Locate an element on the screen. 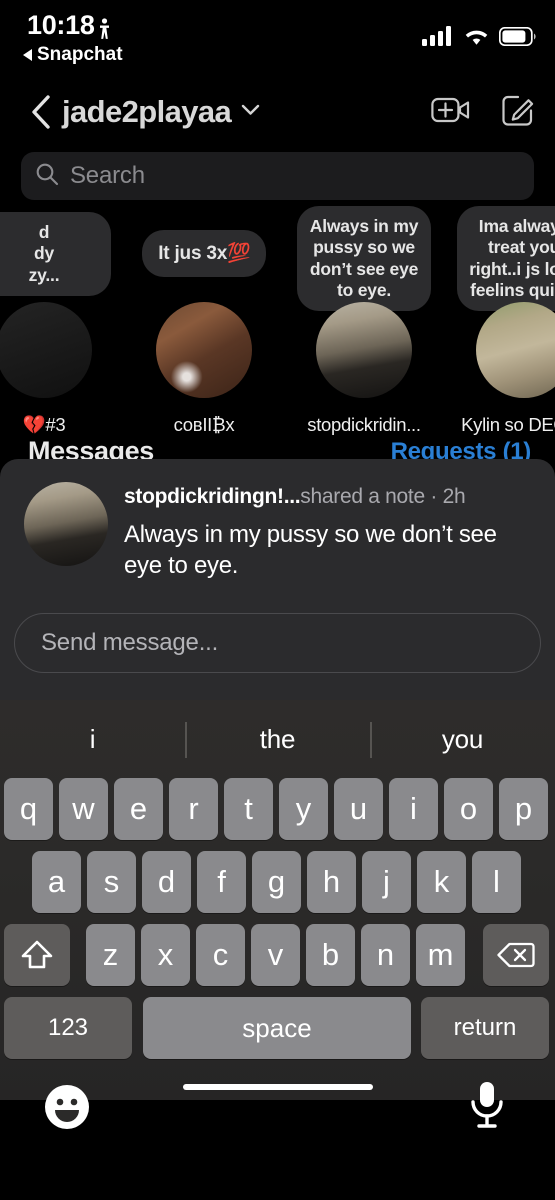 The image size is (555, 1200). key-z: z is located at coordinates (110, 955).